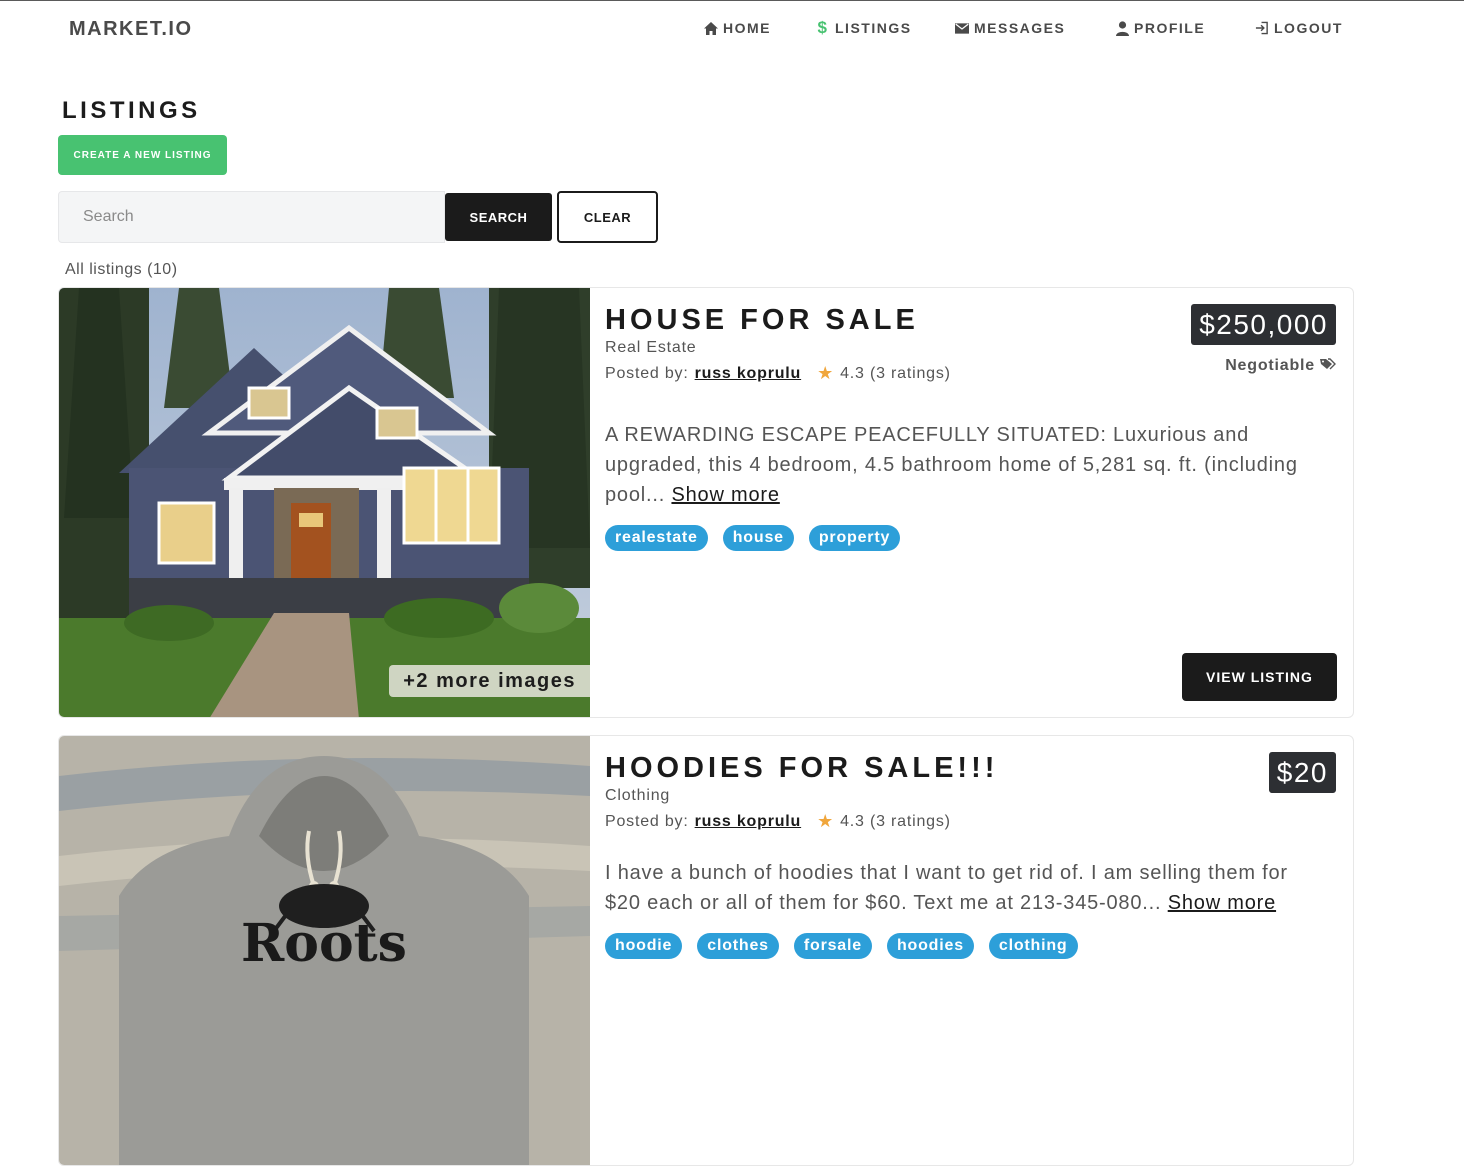  What do you see at coordinates (251, 217) in the screenshot?
I see `search-input` at bounding box center [251, 217].